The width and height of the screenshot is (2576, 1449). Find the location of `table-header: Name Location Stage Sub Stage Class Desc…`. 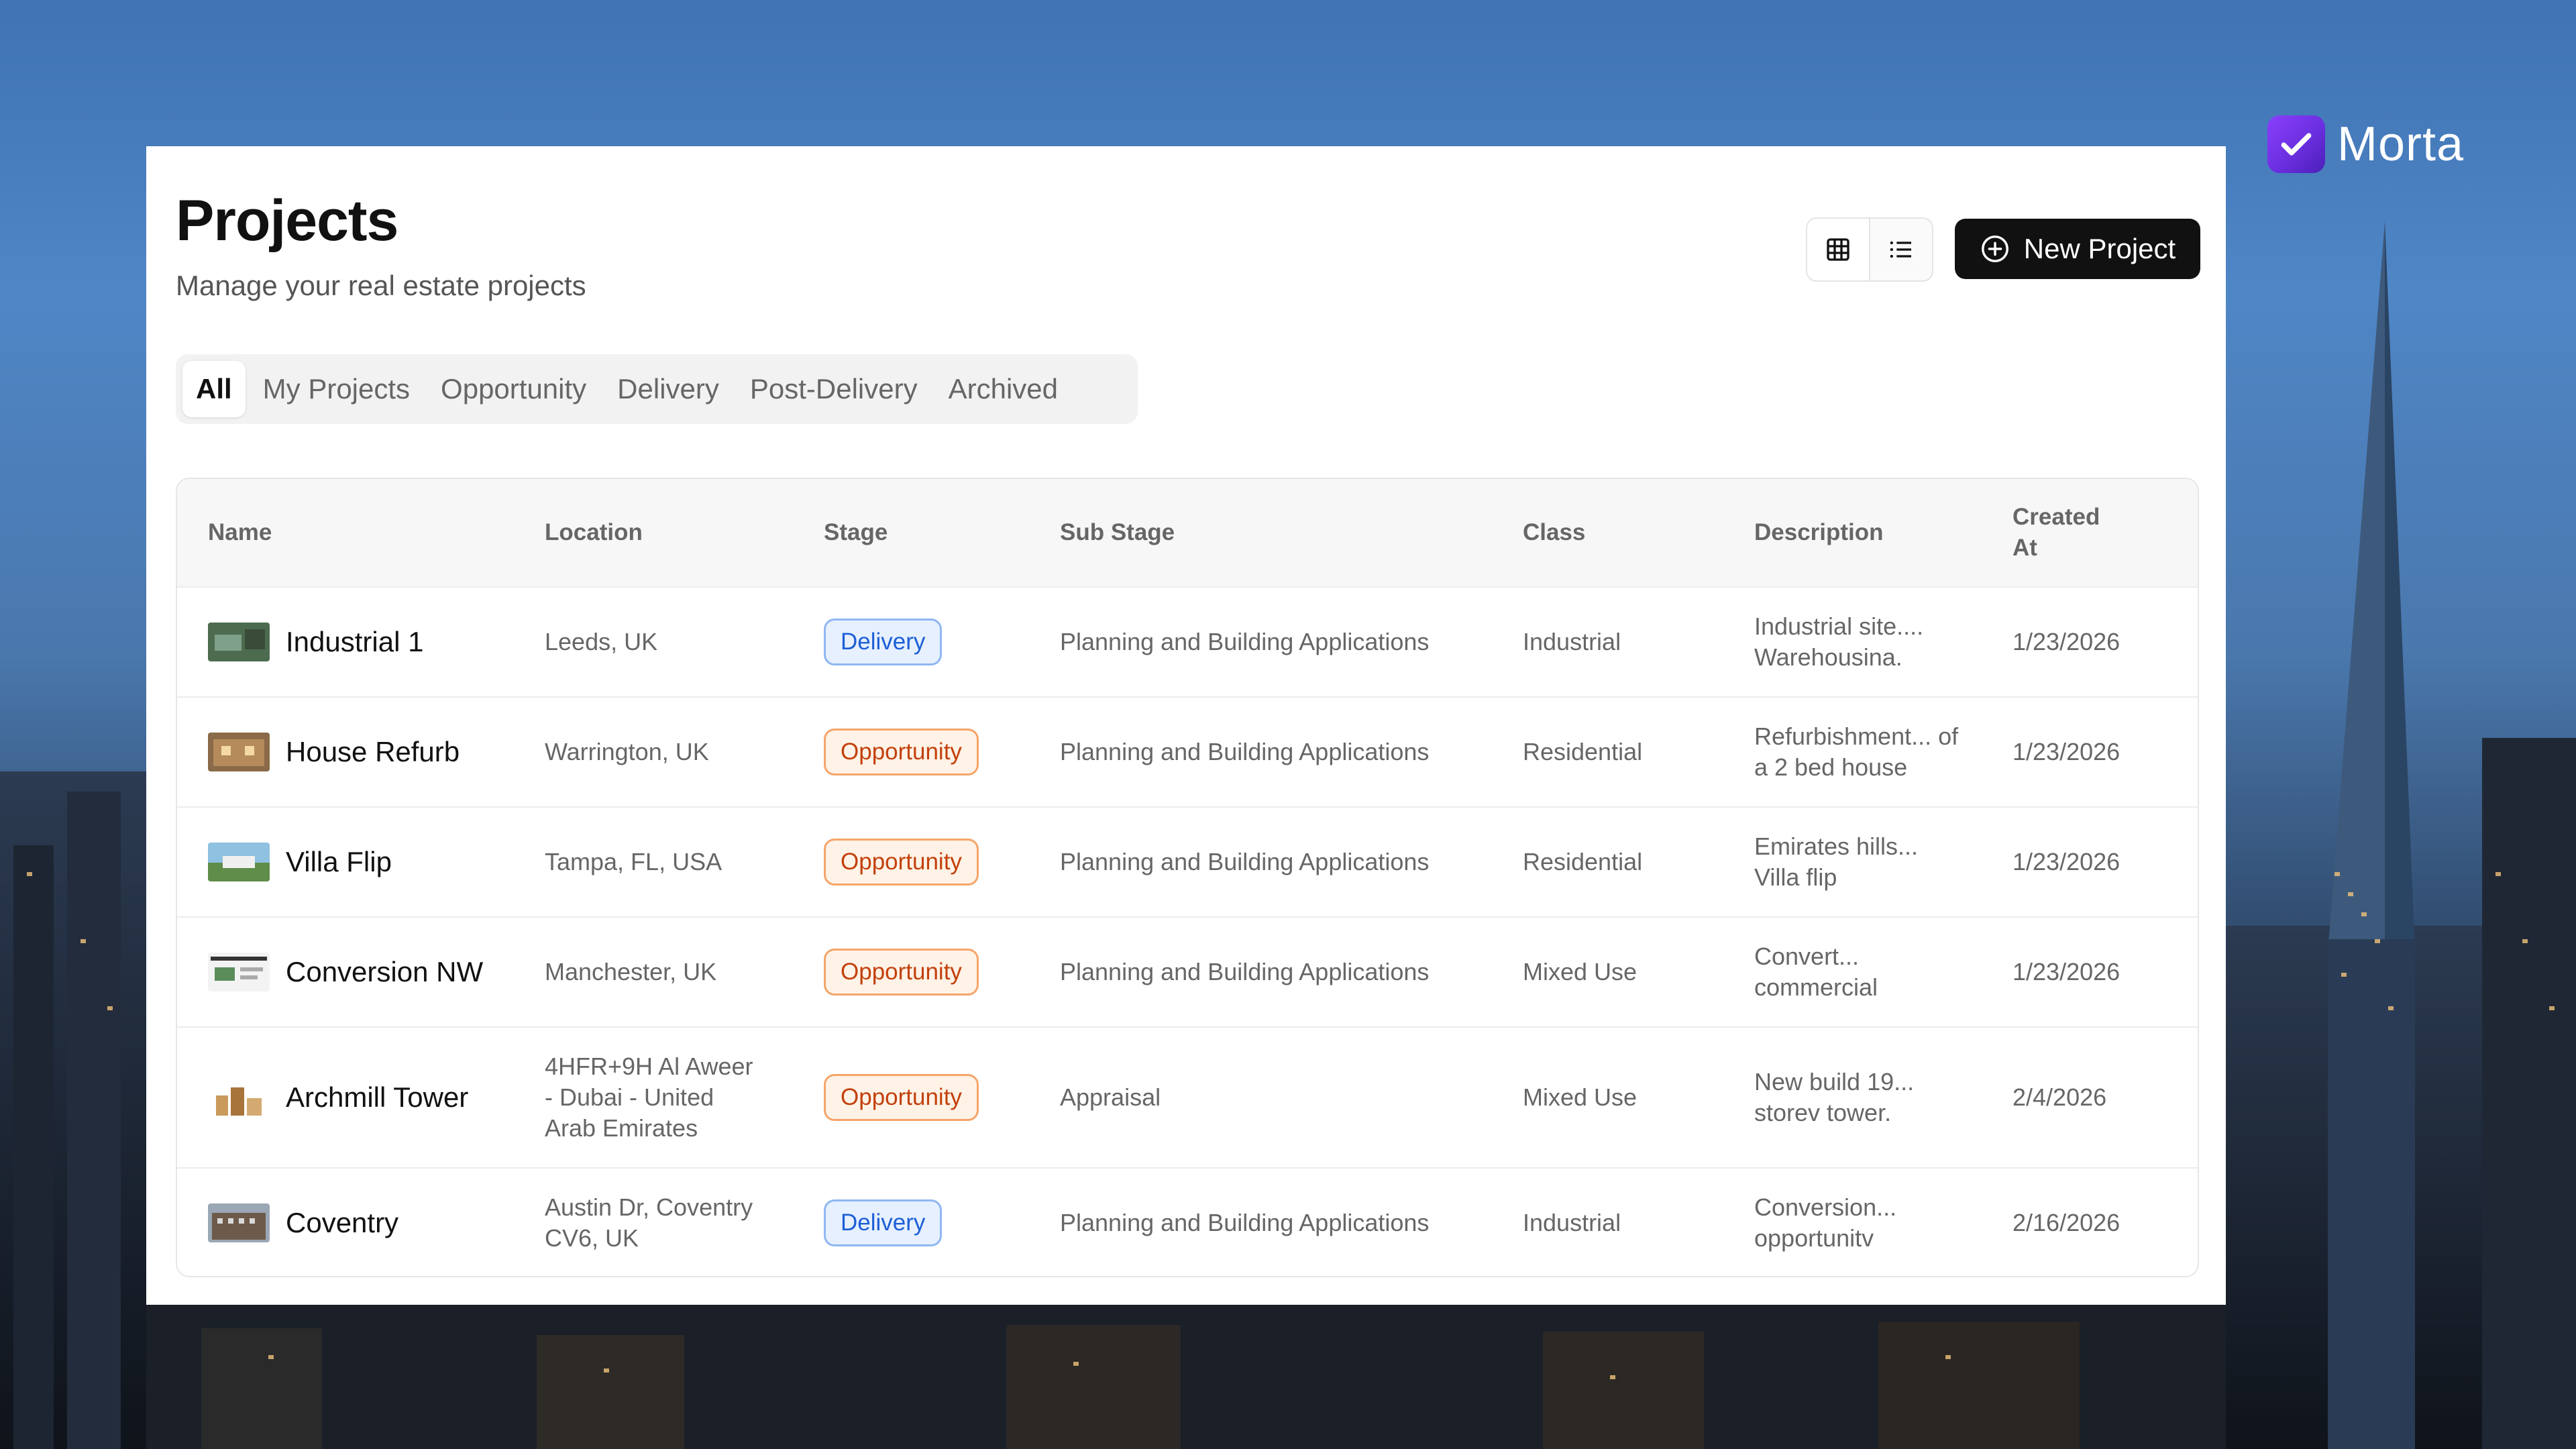

table-header: Name Location Stage Sub Stage Class Desc… is located at coordinates (1187, 533).